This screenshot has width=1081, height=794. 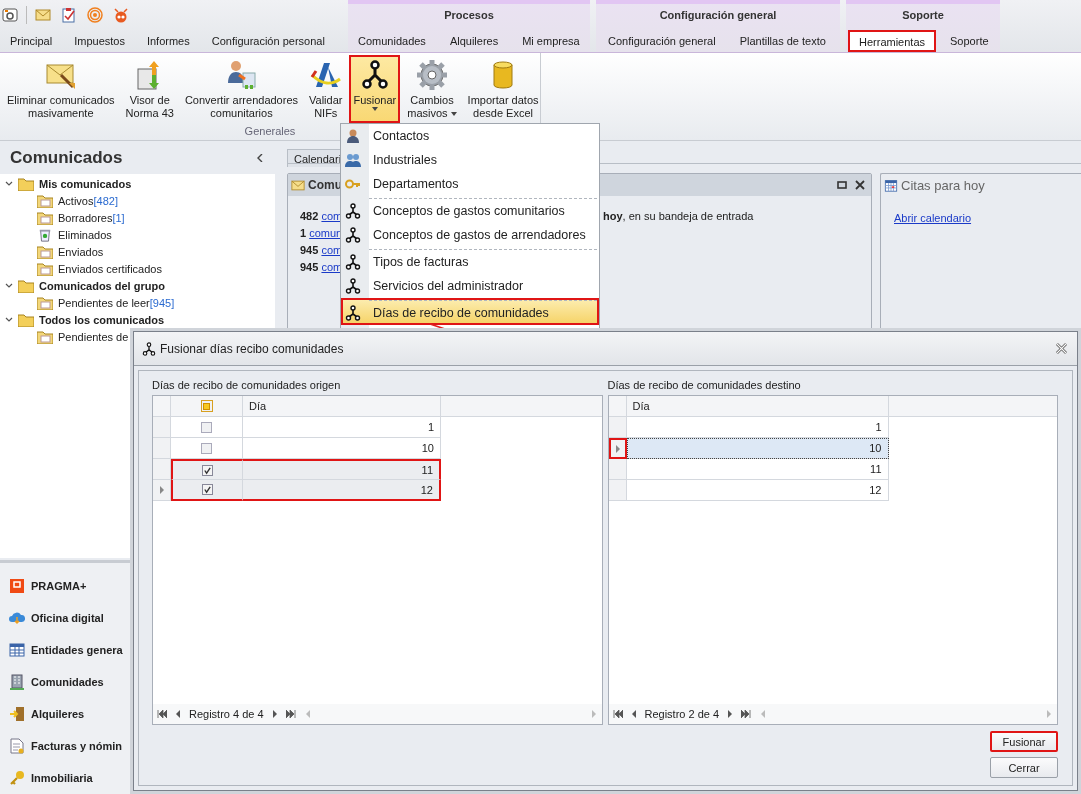 I want to click on menu-item: Servicios del administrador, so click(x=470, y=286).